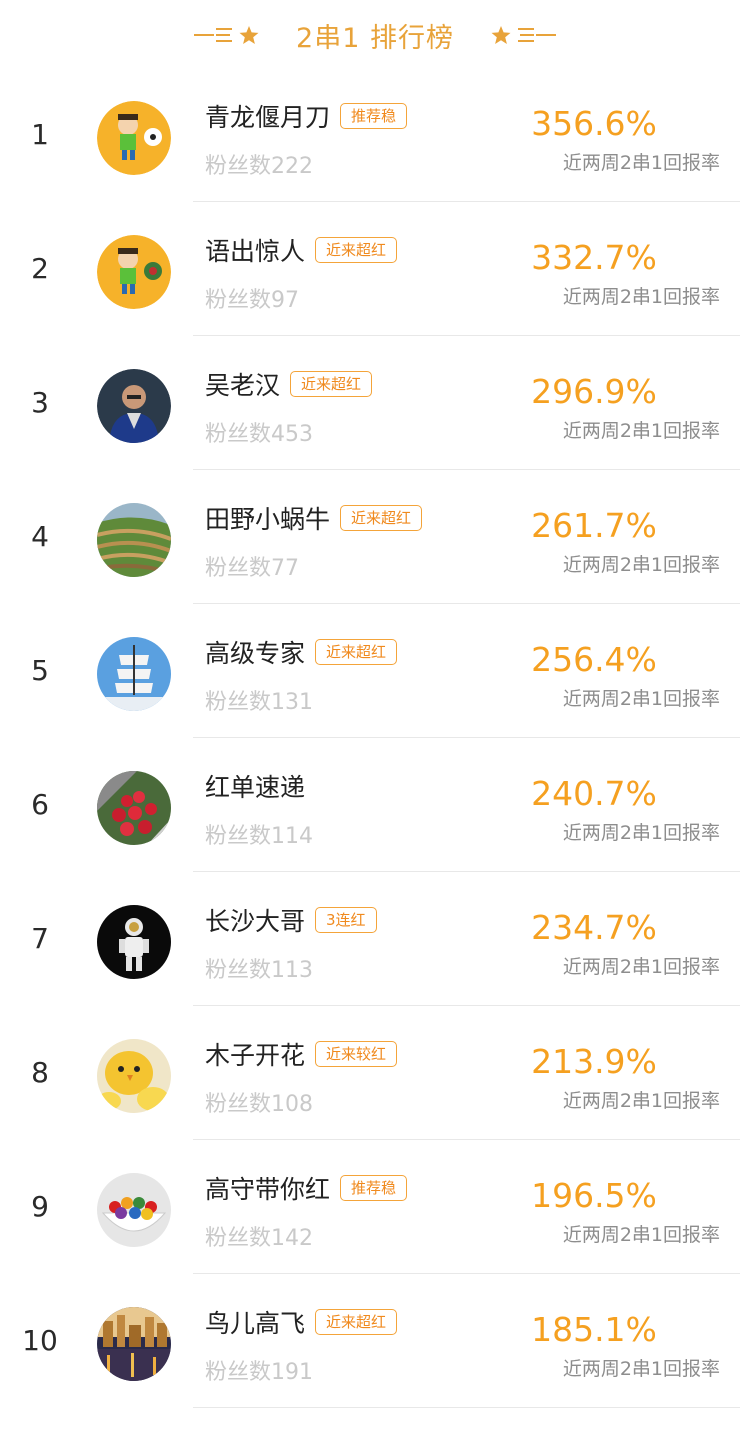  Describe the element at coordinates (594, 793) in the screenshot. I see `return-rate: 240.7%` at that location.